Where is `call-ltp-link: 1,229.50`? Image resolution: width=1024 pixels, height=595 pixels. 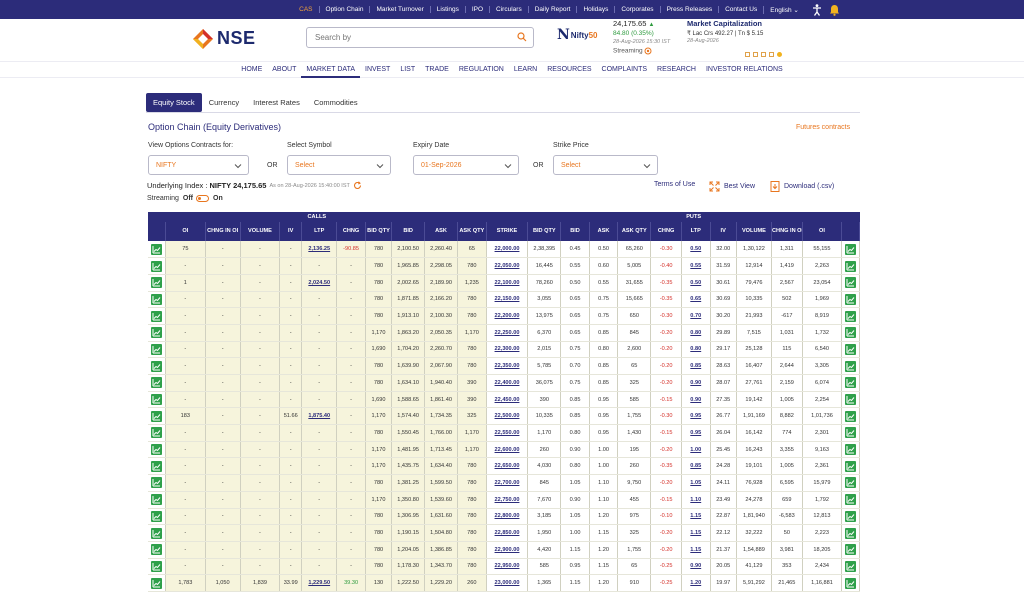 call-ltp-link: 1,229.50 is located at coordinates (319, 583).